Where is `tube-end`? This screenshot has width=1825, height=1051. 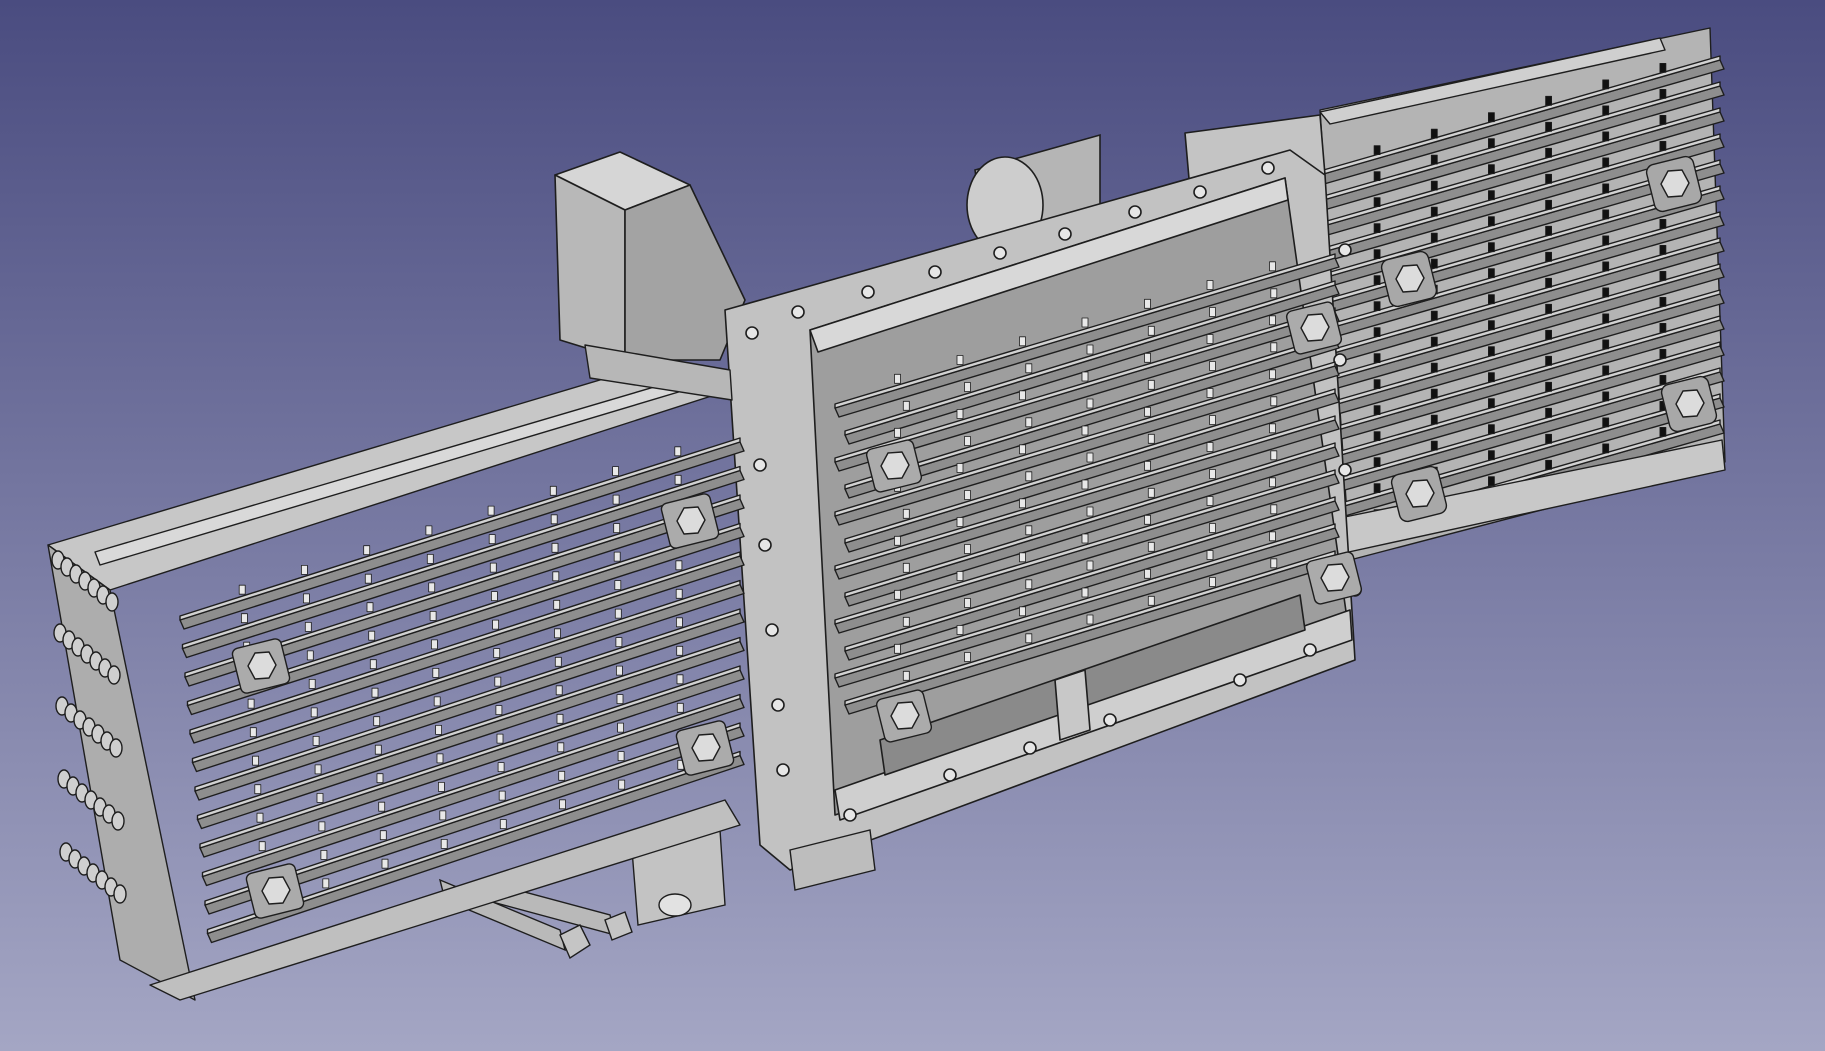
tube-end is located at coordinates (114, 675).